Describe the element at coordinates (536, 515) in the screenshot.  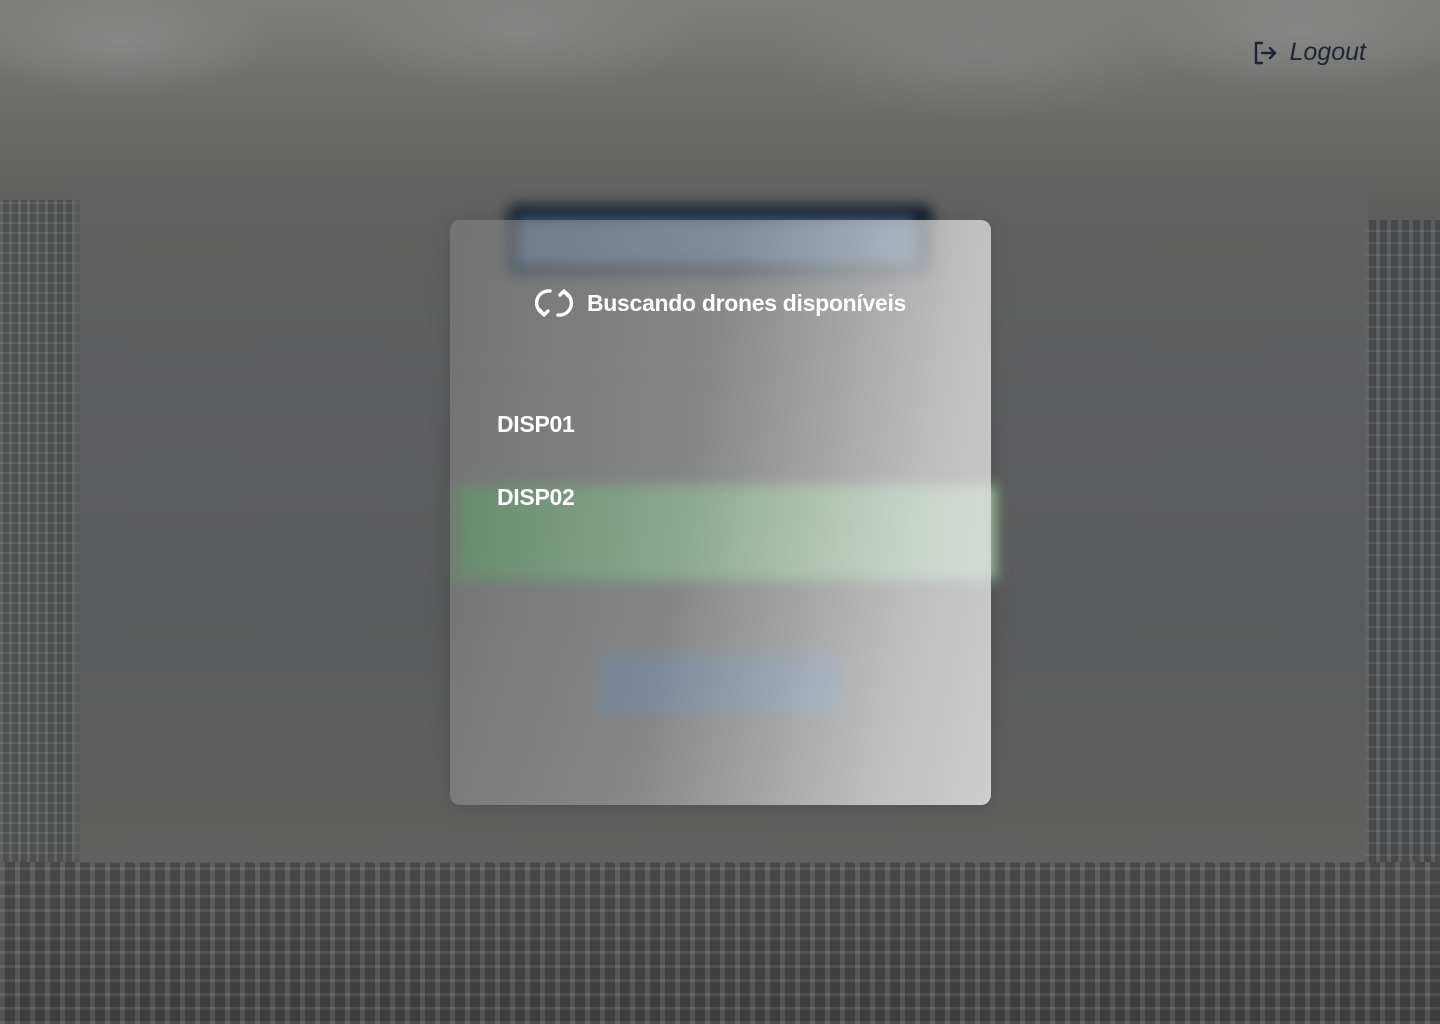
I see `drone-item: DISP02` at that location.